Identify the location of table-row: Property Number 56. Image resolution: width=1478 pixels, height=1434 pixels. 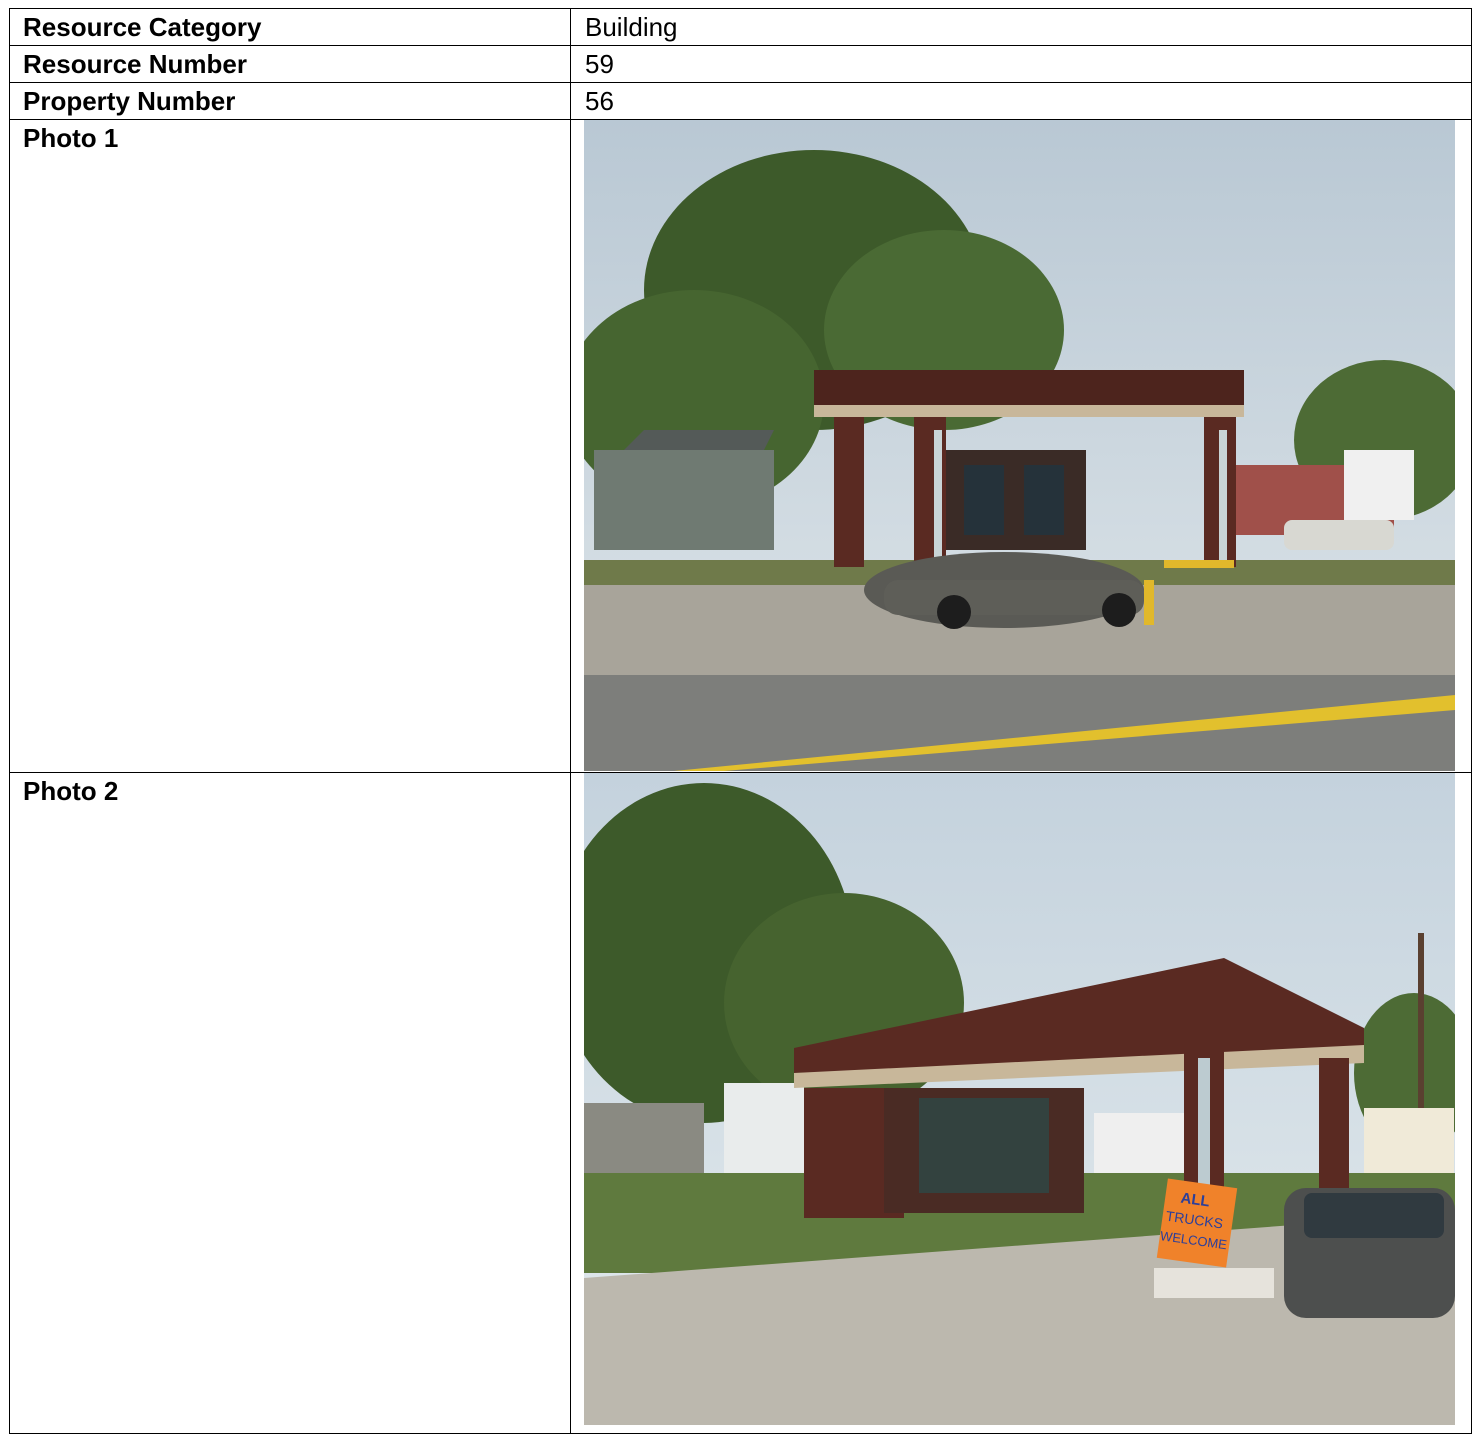
(740, 101).